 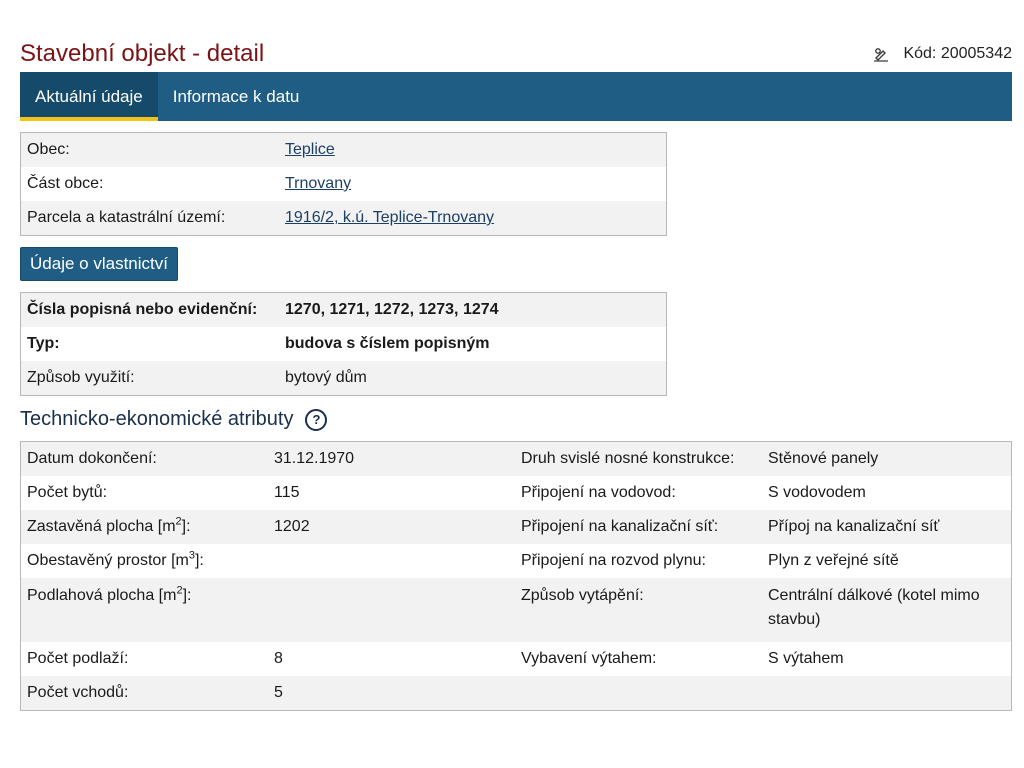 I want to click on row-value: Teplice, so click(x=473, y=149).